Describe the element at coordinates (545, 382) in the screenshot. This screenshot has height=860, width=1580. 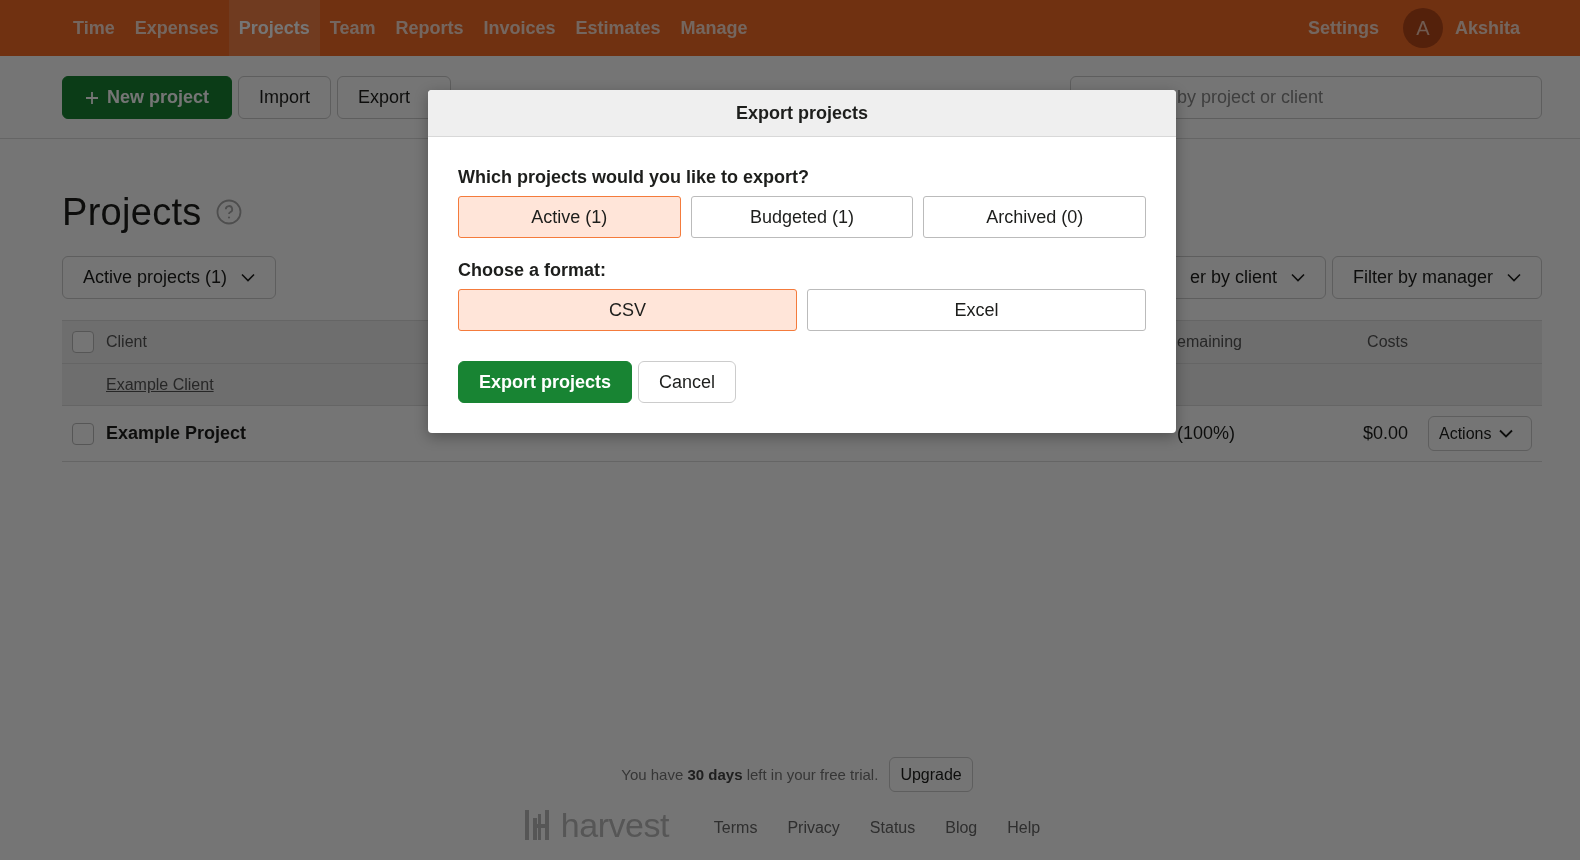
I see `export-projects-button: Export projects` at that location.